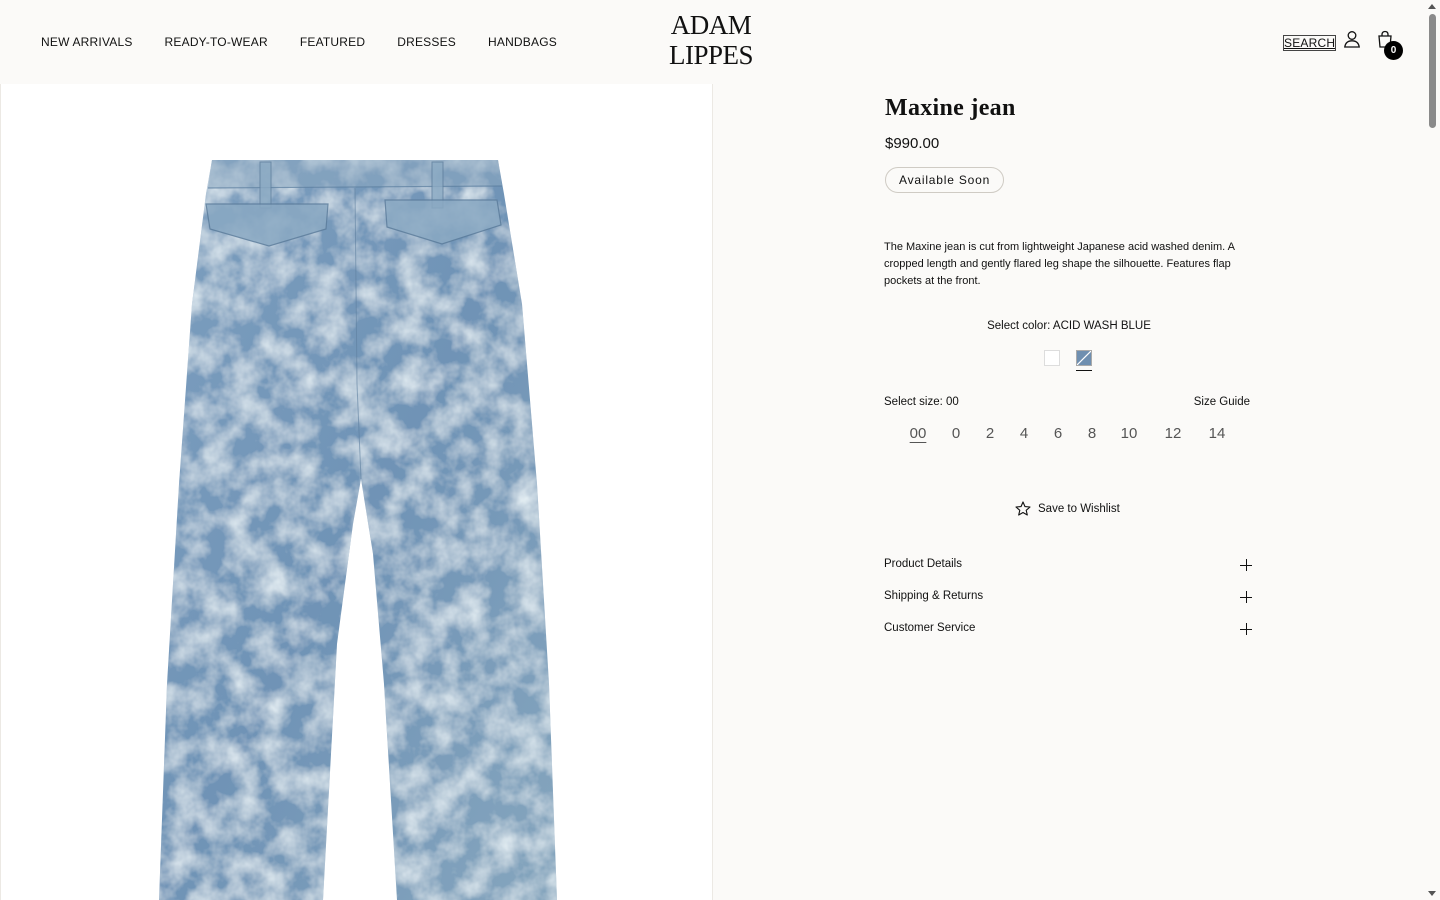 The height and width of the screenshot is (900, 1440). What do you see at coordinates (522, 42) in the screenshot?
I see `nav-handbags: HANDBAGS` at bounding box center [522, 42].